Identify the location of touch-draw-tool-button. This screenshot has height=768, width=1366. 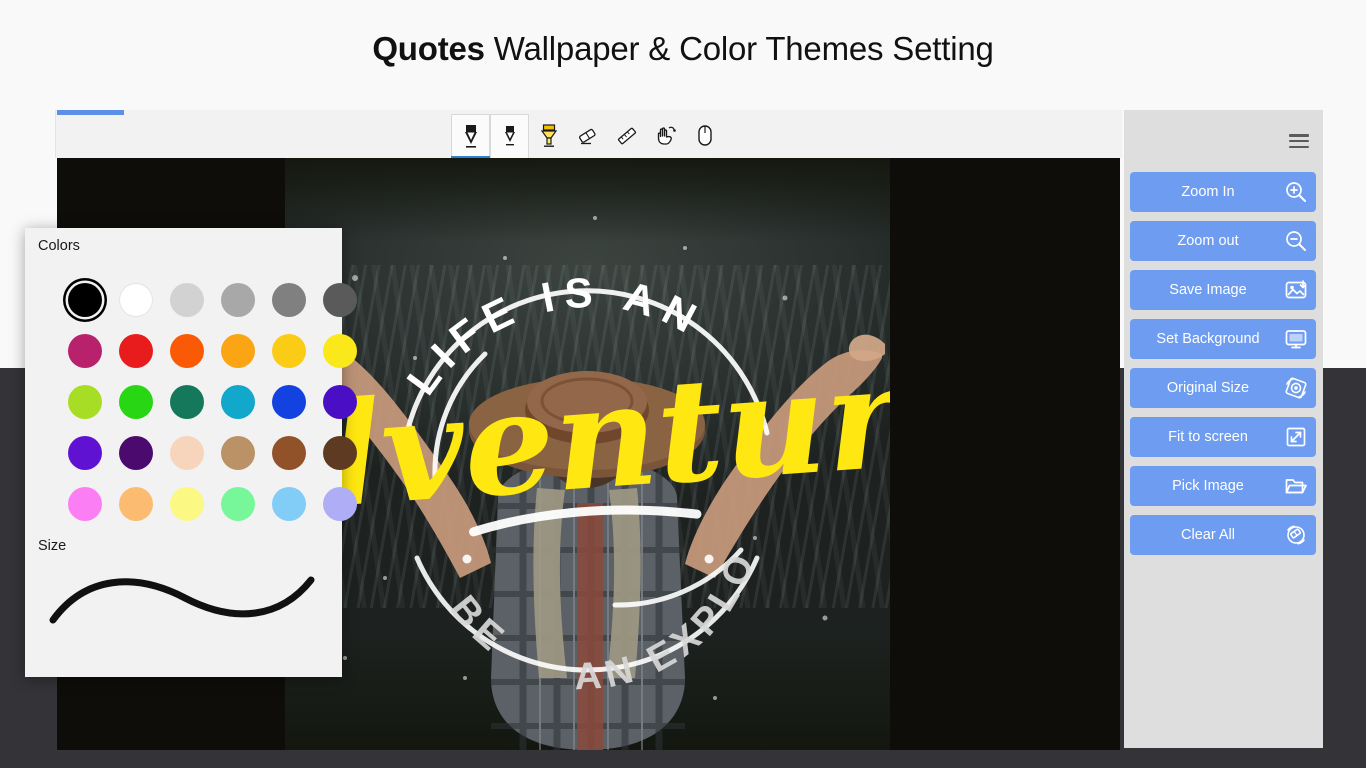
(665, 136).